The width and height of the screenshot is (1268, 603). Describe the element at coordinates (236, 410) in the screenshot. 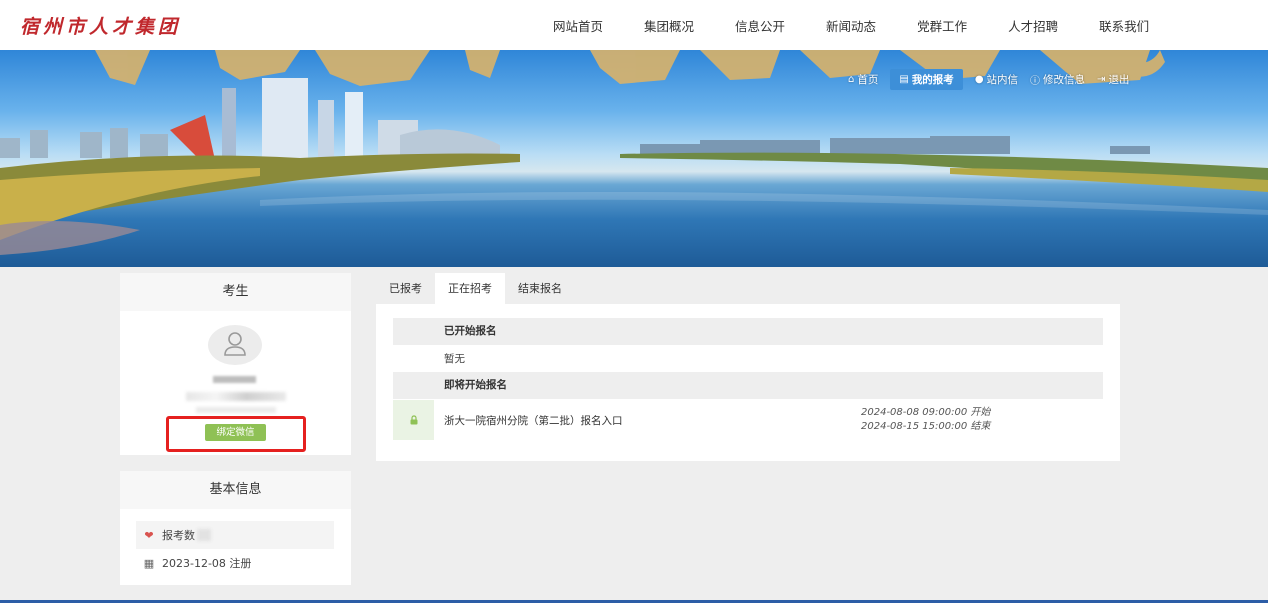

I see `redacted-detail` at that location.